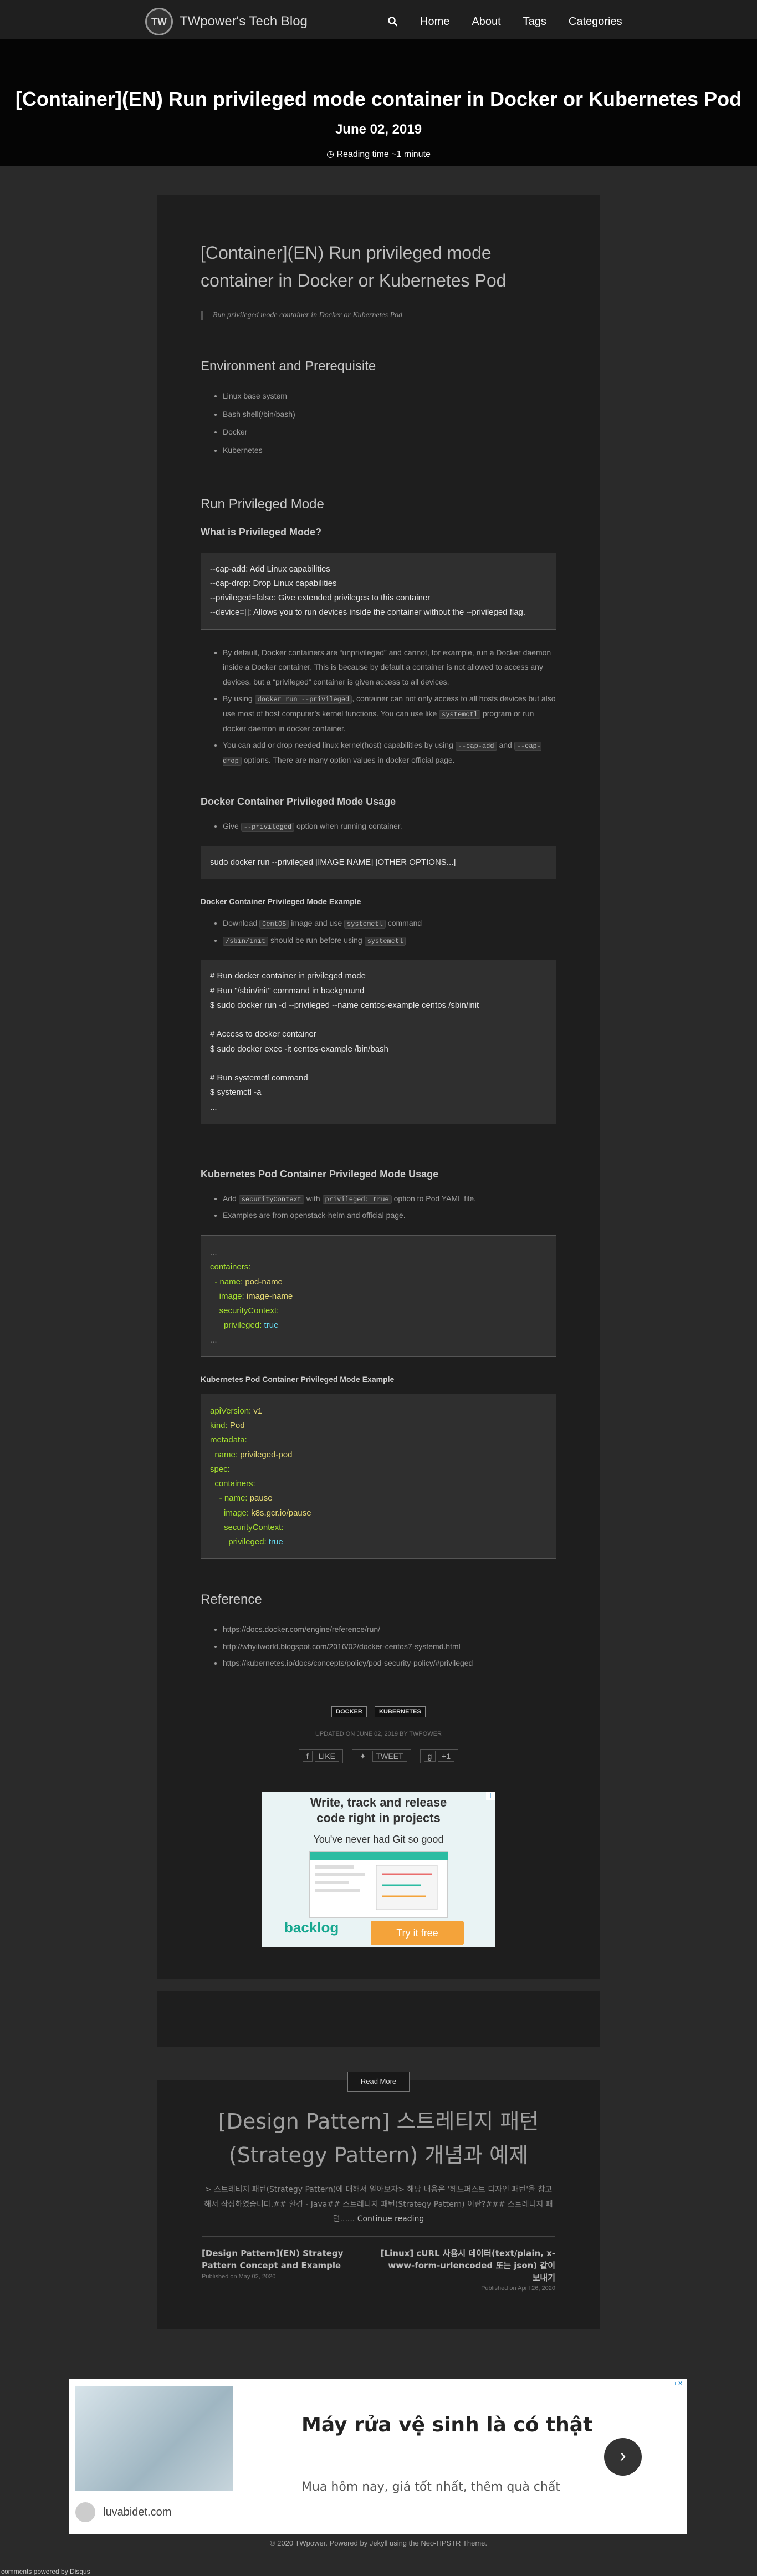 The width and height of the screenshot is (757, 2576). Describe the element at coordinates (268, 827) in the screenshot. I see `inline-code: --privileged` at that location.